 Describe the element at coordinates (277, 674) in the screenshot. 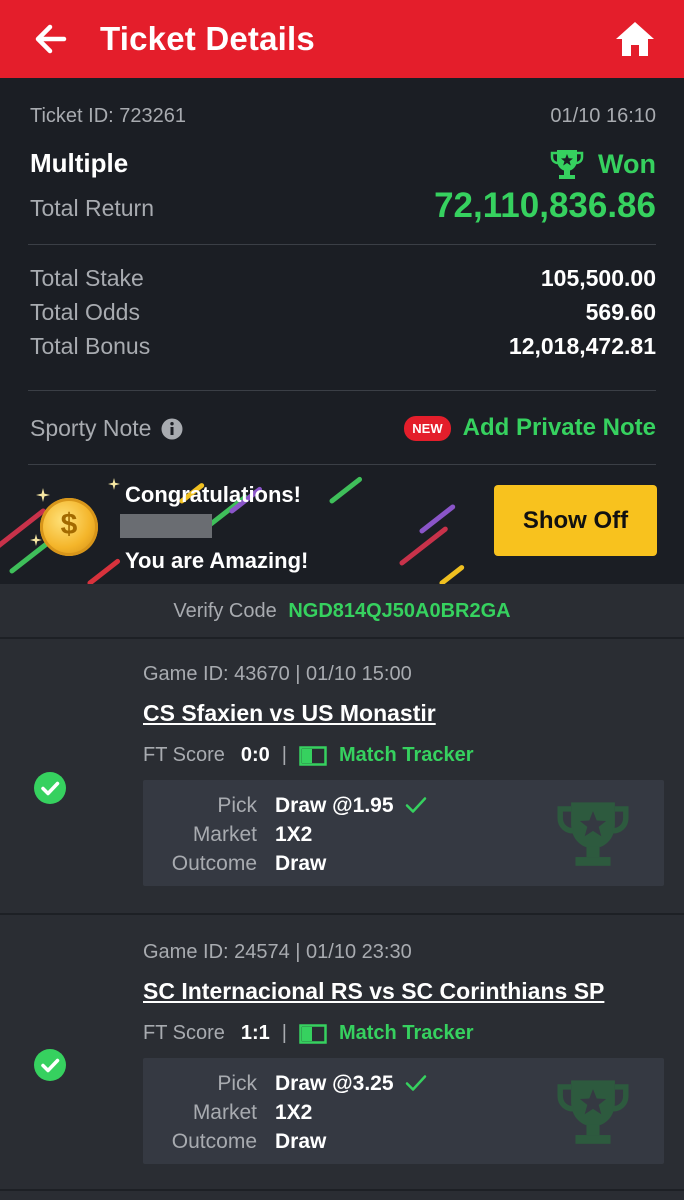

I see `game-meta: Game ID: 43670 | 01/10 15:00` at that location.